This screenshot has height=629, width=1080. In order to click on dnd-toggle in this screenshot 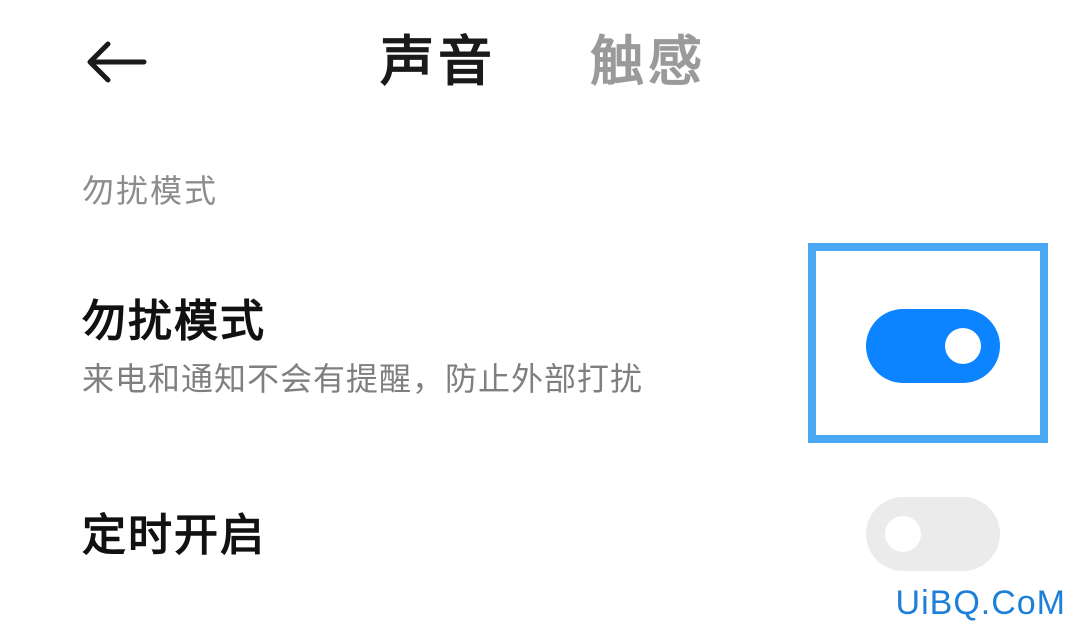, I will do `click(933, 346)`.